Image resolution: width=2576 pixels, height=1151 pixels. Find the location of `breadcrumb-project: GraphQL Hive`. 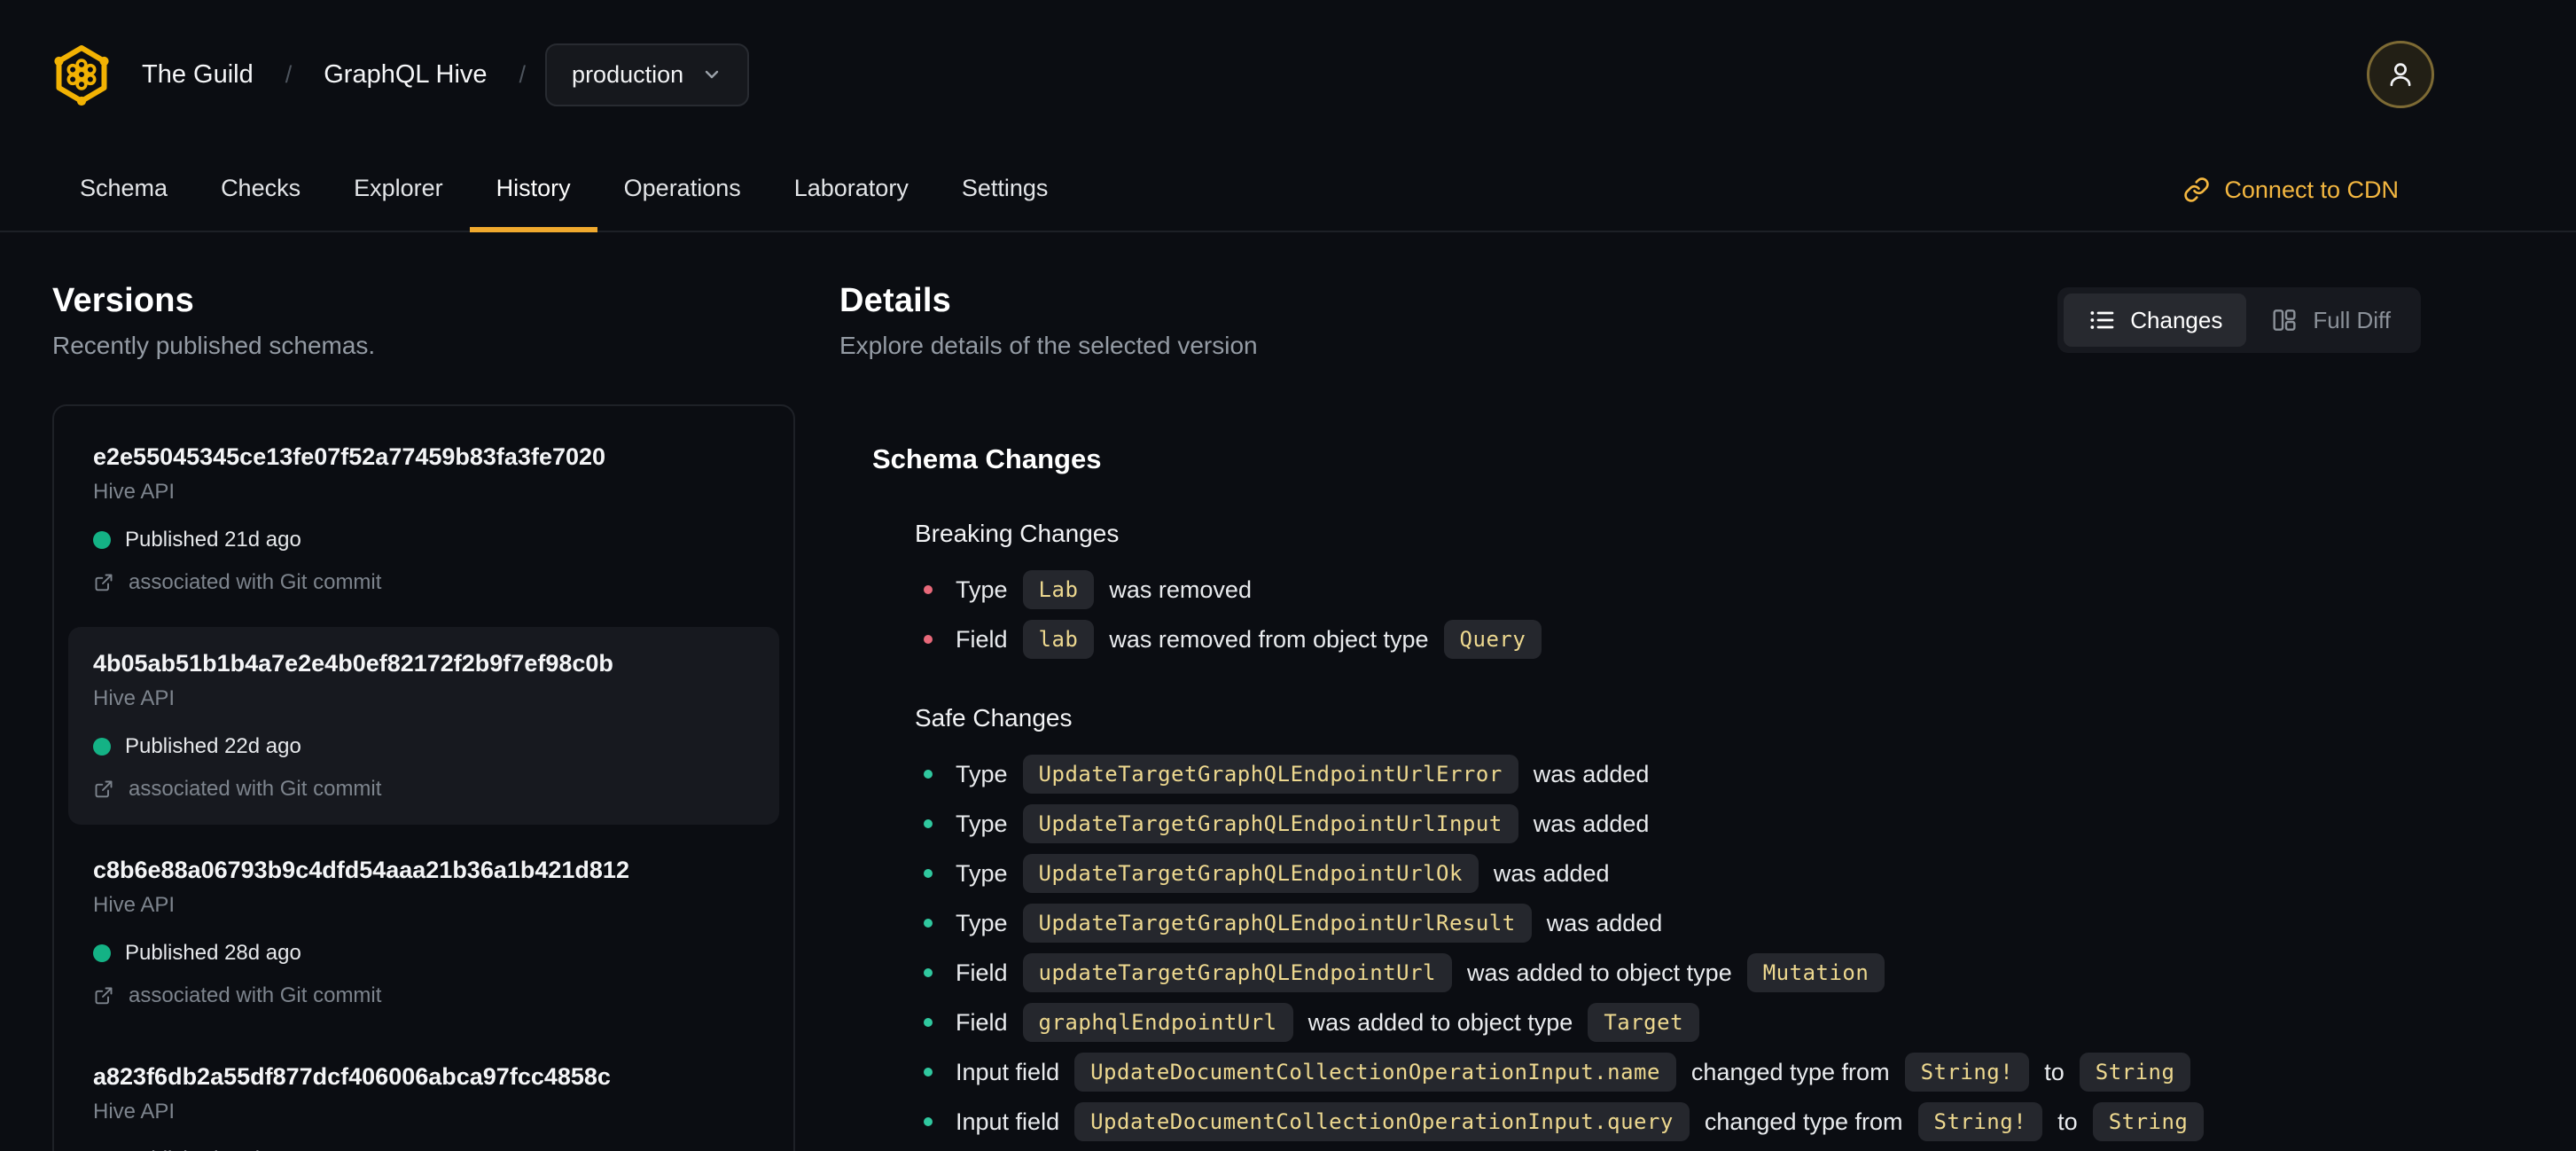

breadcrumb-project: GraphQL Hive is located at coordinates (405, 75).